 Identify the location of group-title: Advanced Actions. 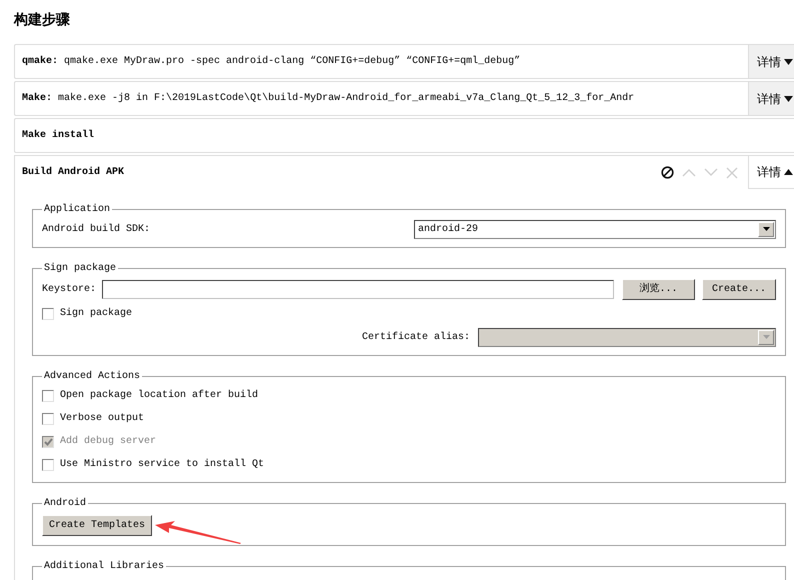
(92, 377).